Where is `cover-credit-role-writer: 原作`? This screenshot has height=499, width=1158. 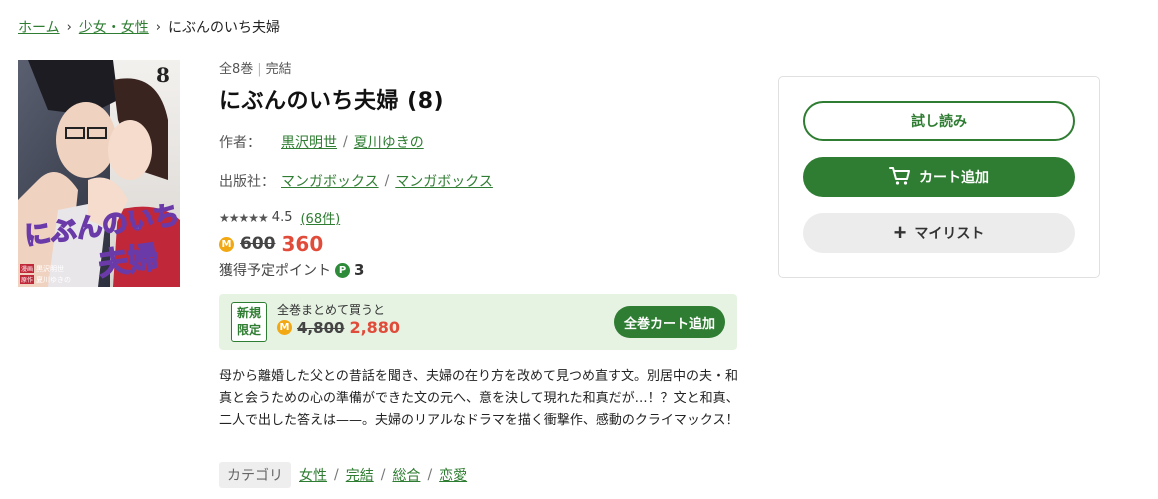 cover-credit-role-writer: 原作 is located at coordinates (27, 280).